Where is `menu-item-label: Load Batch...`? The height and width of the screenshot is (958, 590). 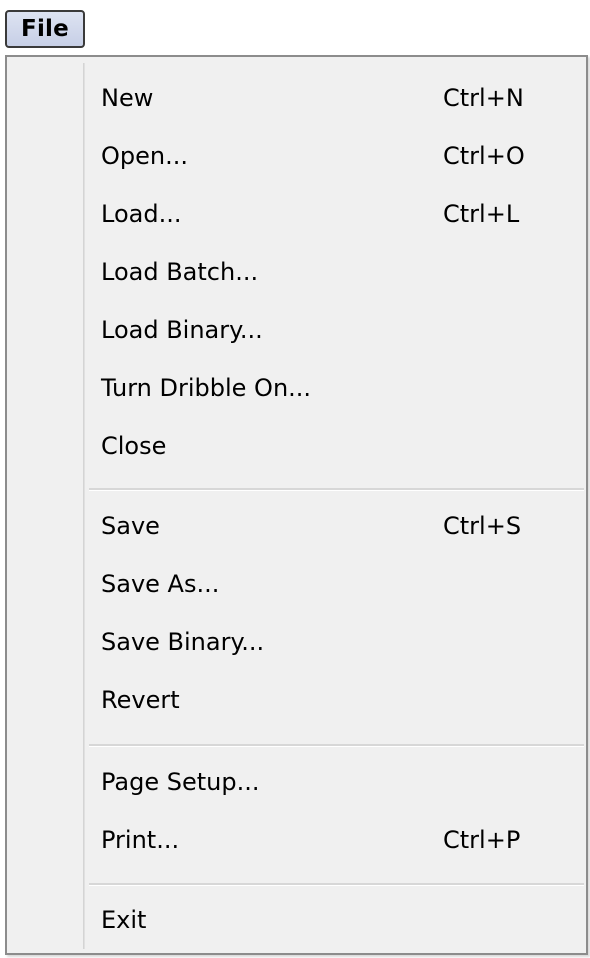
menu-item-label: Load Batch... is located at coordinates (180, 272).